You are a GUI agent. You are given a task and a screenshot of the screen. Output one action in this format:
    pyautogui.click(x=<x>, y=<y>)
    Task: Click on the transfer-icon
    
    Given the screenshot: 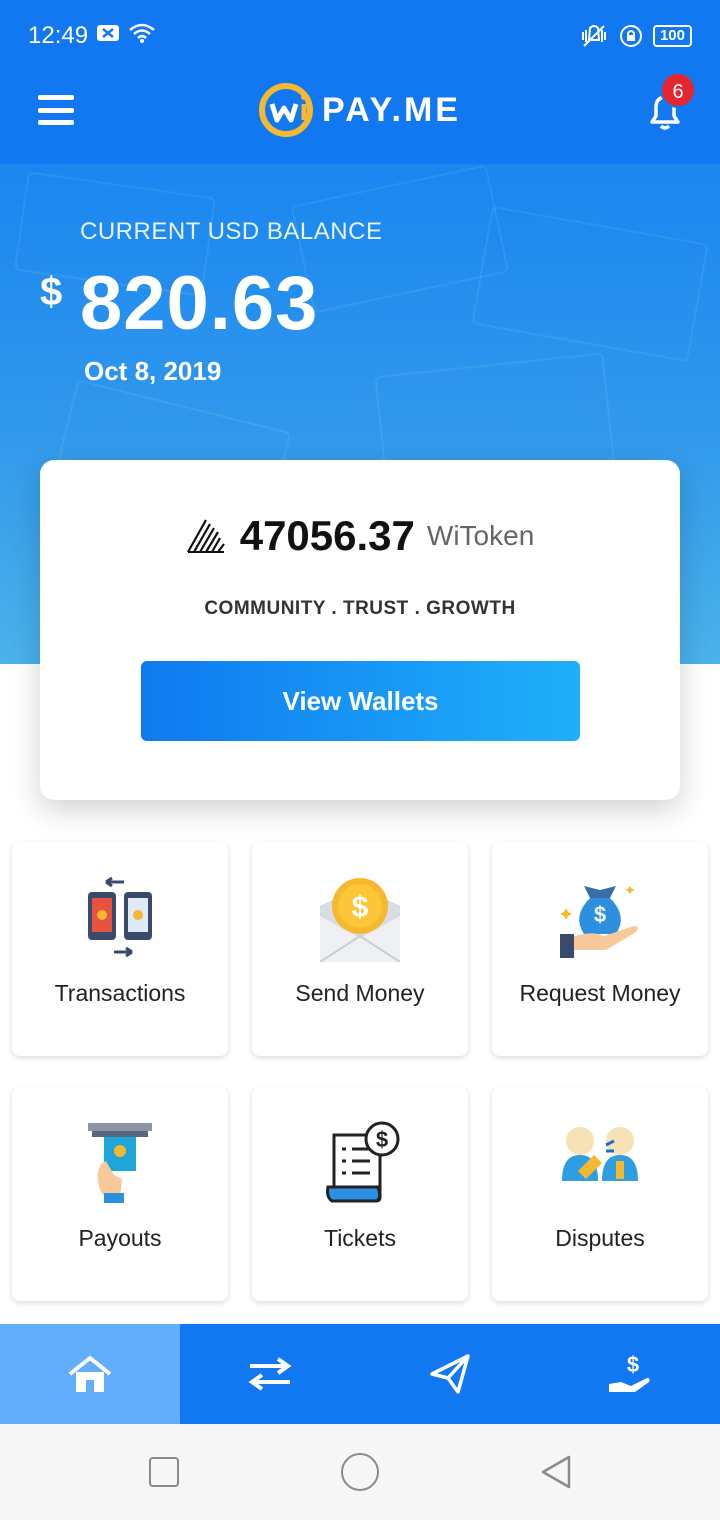 What is the action you would take?
    pyautogui.click(x=270, y=1374)
    